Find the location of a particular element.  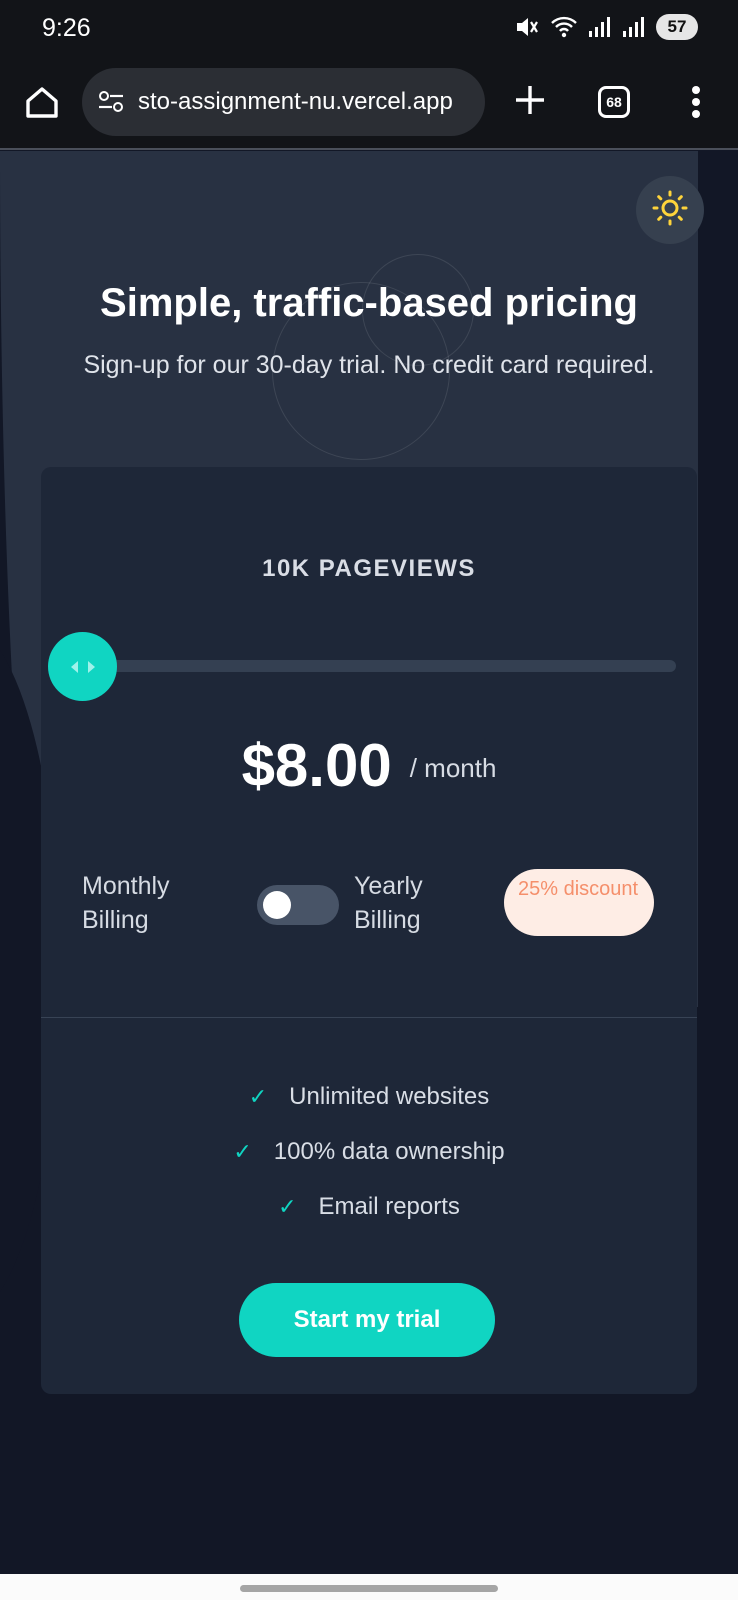

feature-label: Unlimited websites is located at coordinates (389, 1096).